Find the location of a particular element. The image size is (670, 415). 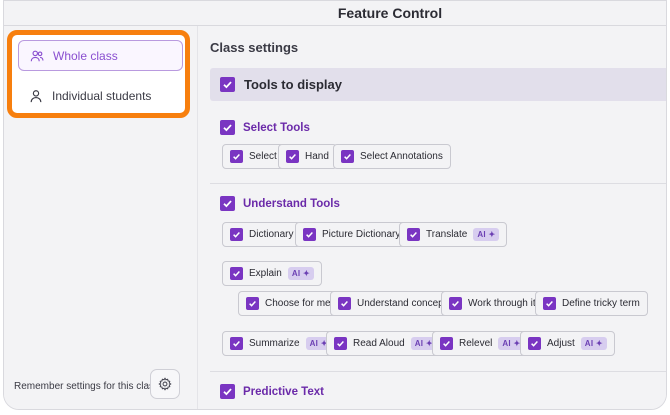

explain-option-work-through-it: Work through it is located at coordinates (492, 303).